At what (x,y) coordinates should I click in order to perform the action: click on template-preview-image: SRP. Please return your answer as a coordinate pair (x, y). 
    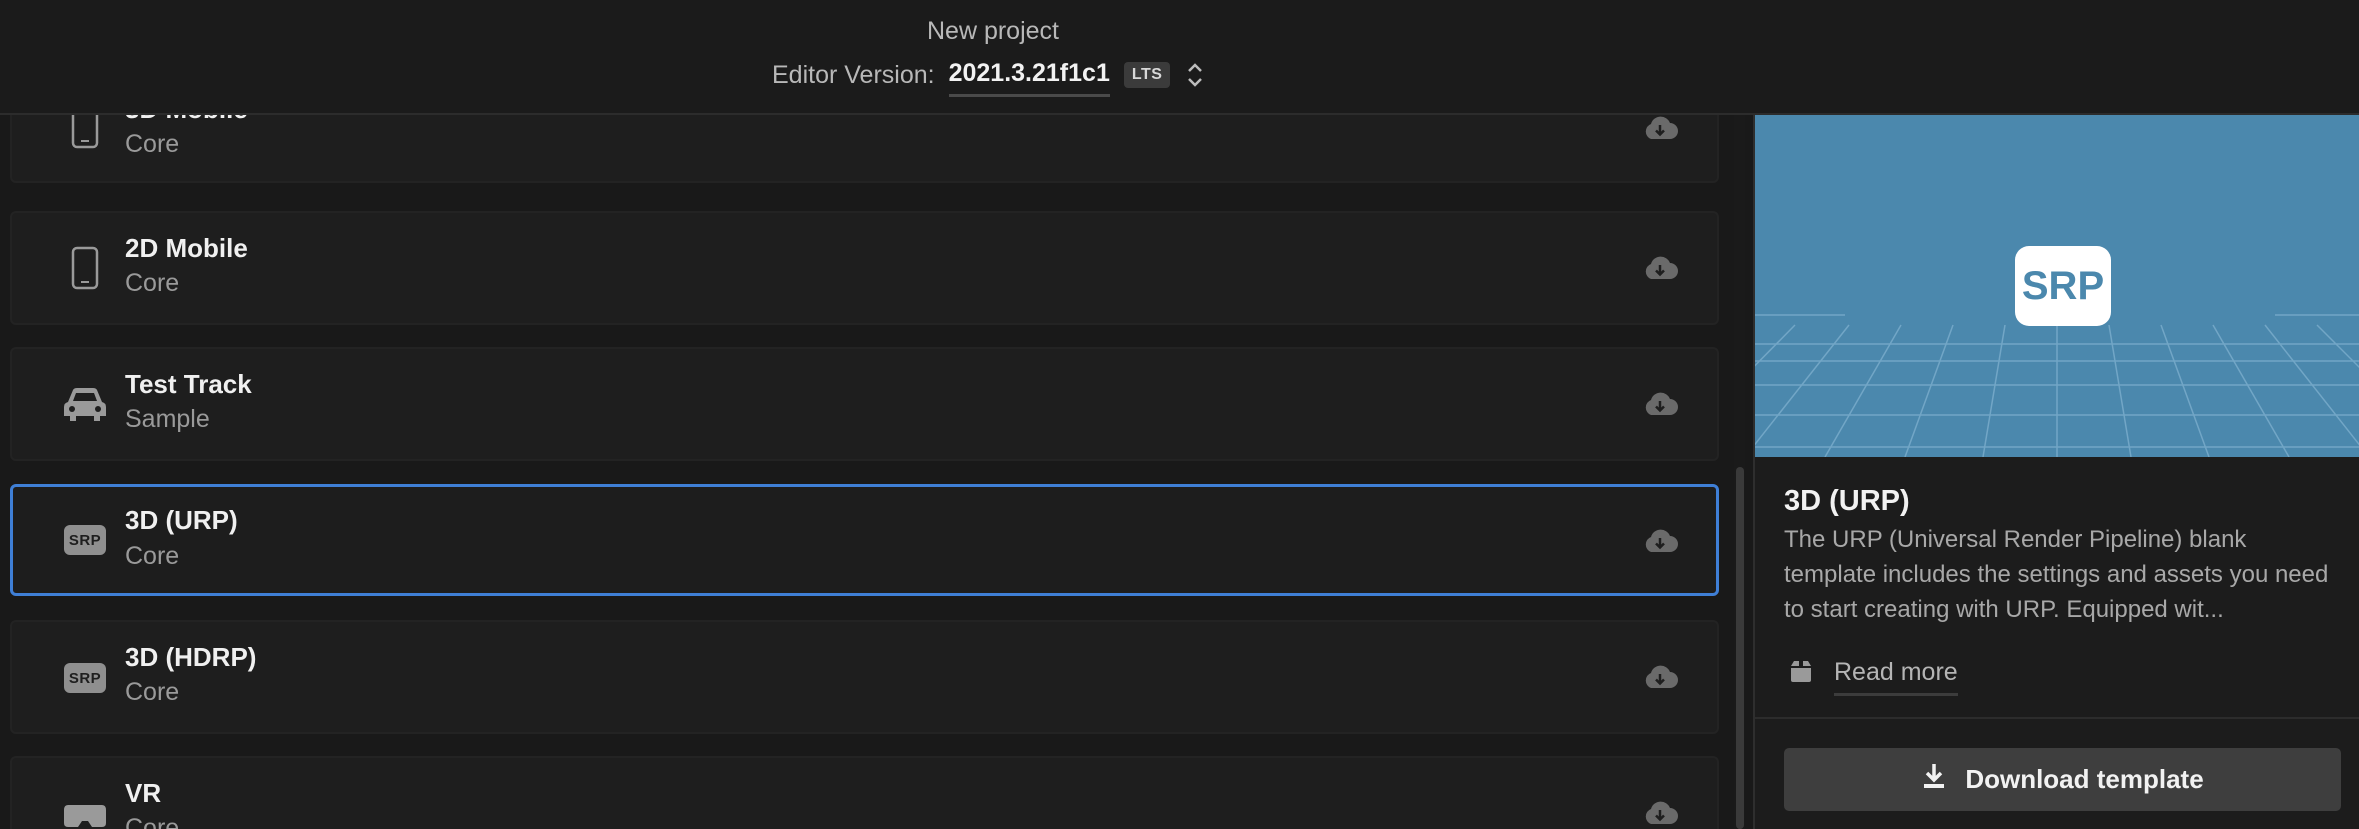
    Looking at the image, I should click on (2057, 286).